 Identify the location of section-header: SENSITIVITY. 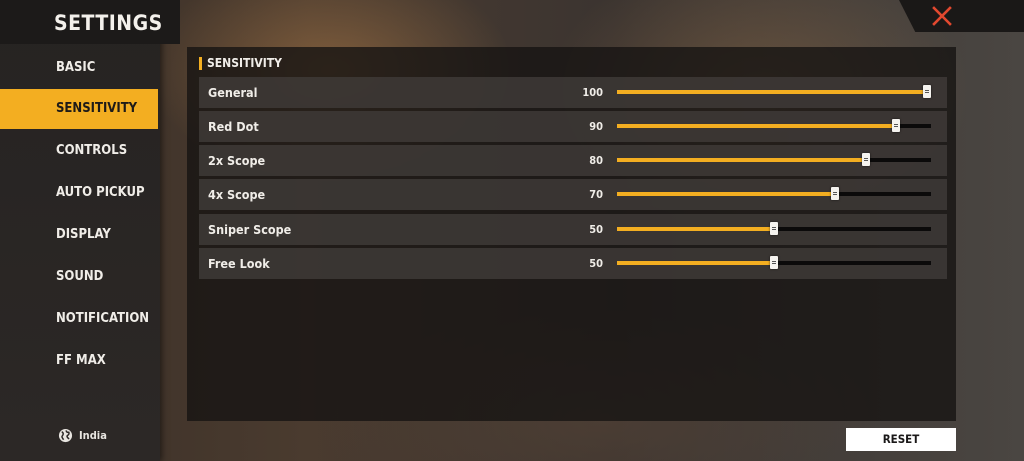
(240, 63).